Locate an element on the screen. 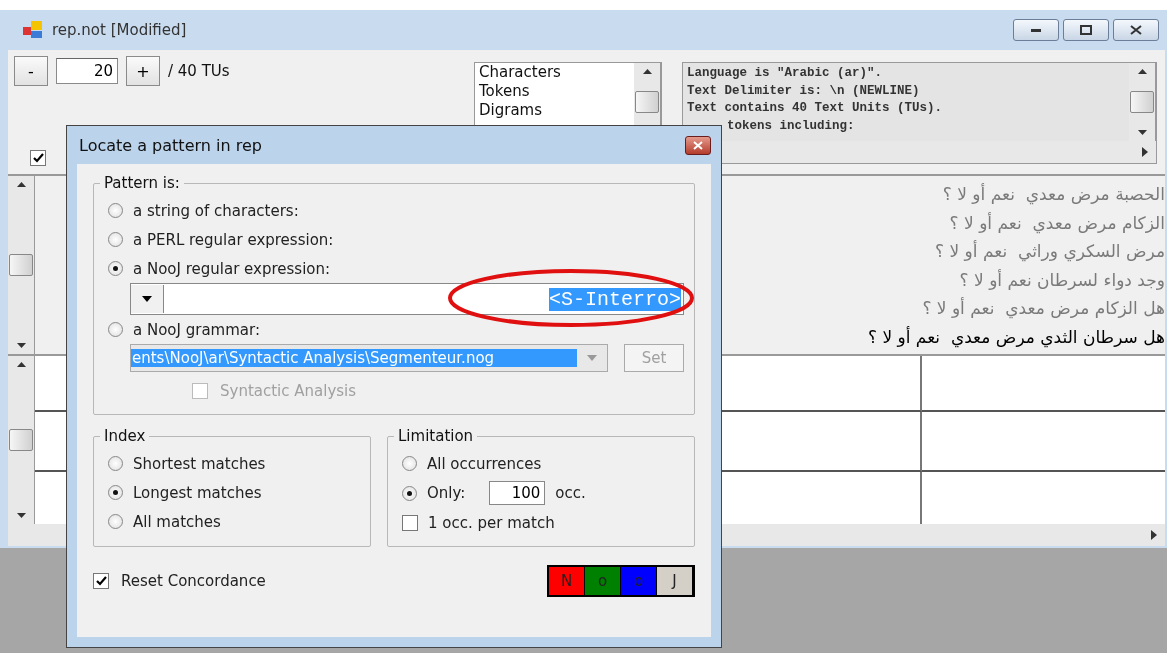  count-field: 100 is located at coordinates (517, 493).